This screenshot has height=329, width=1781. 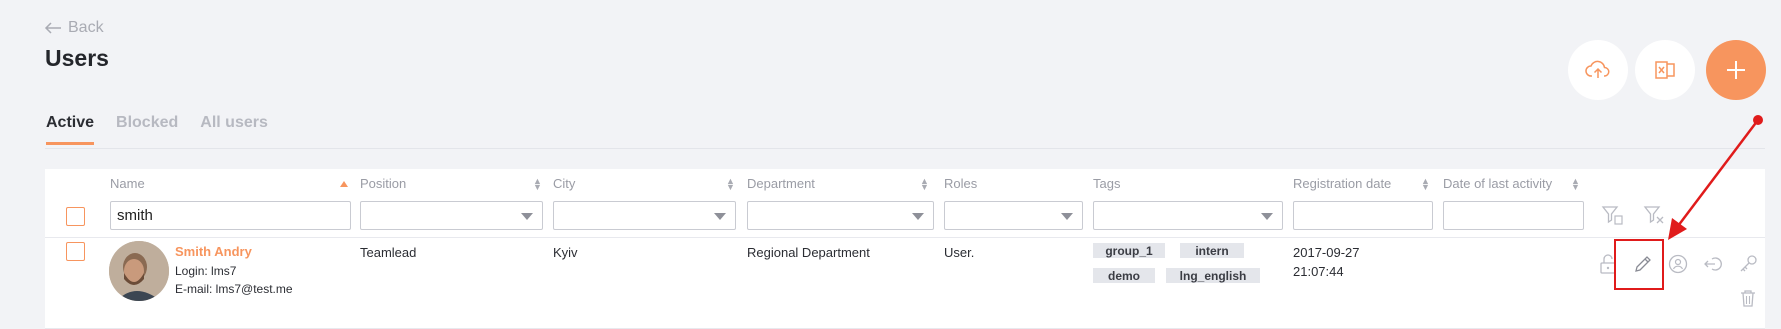 What do you see at coordinates (1363, 215) in the screenshot?
I see `registration-date-filter` at bounding box center [1363, 215].